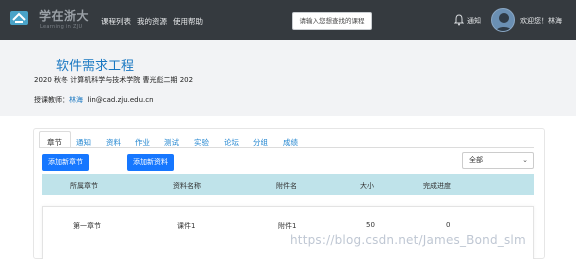  I want to click on cell-size: 50, so click(370, 225).